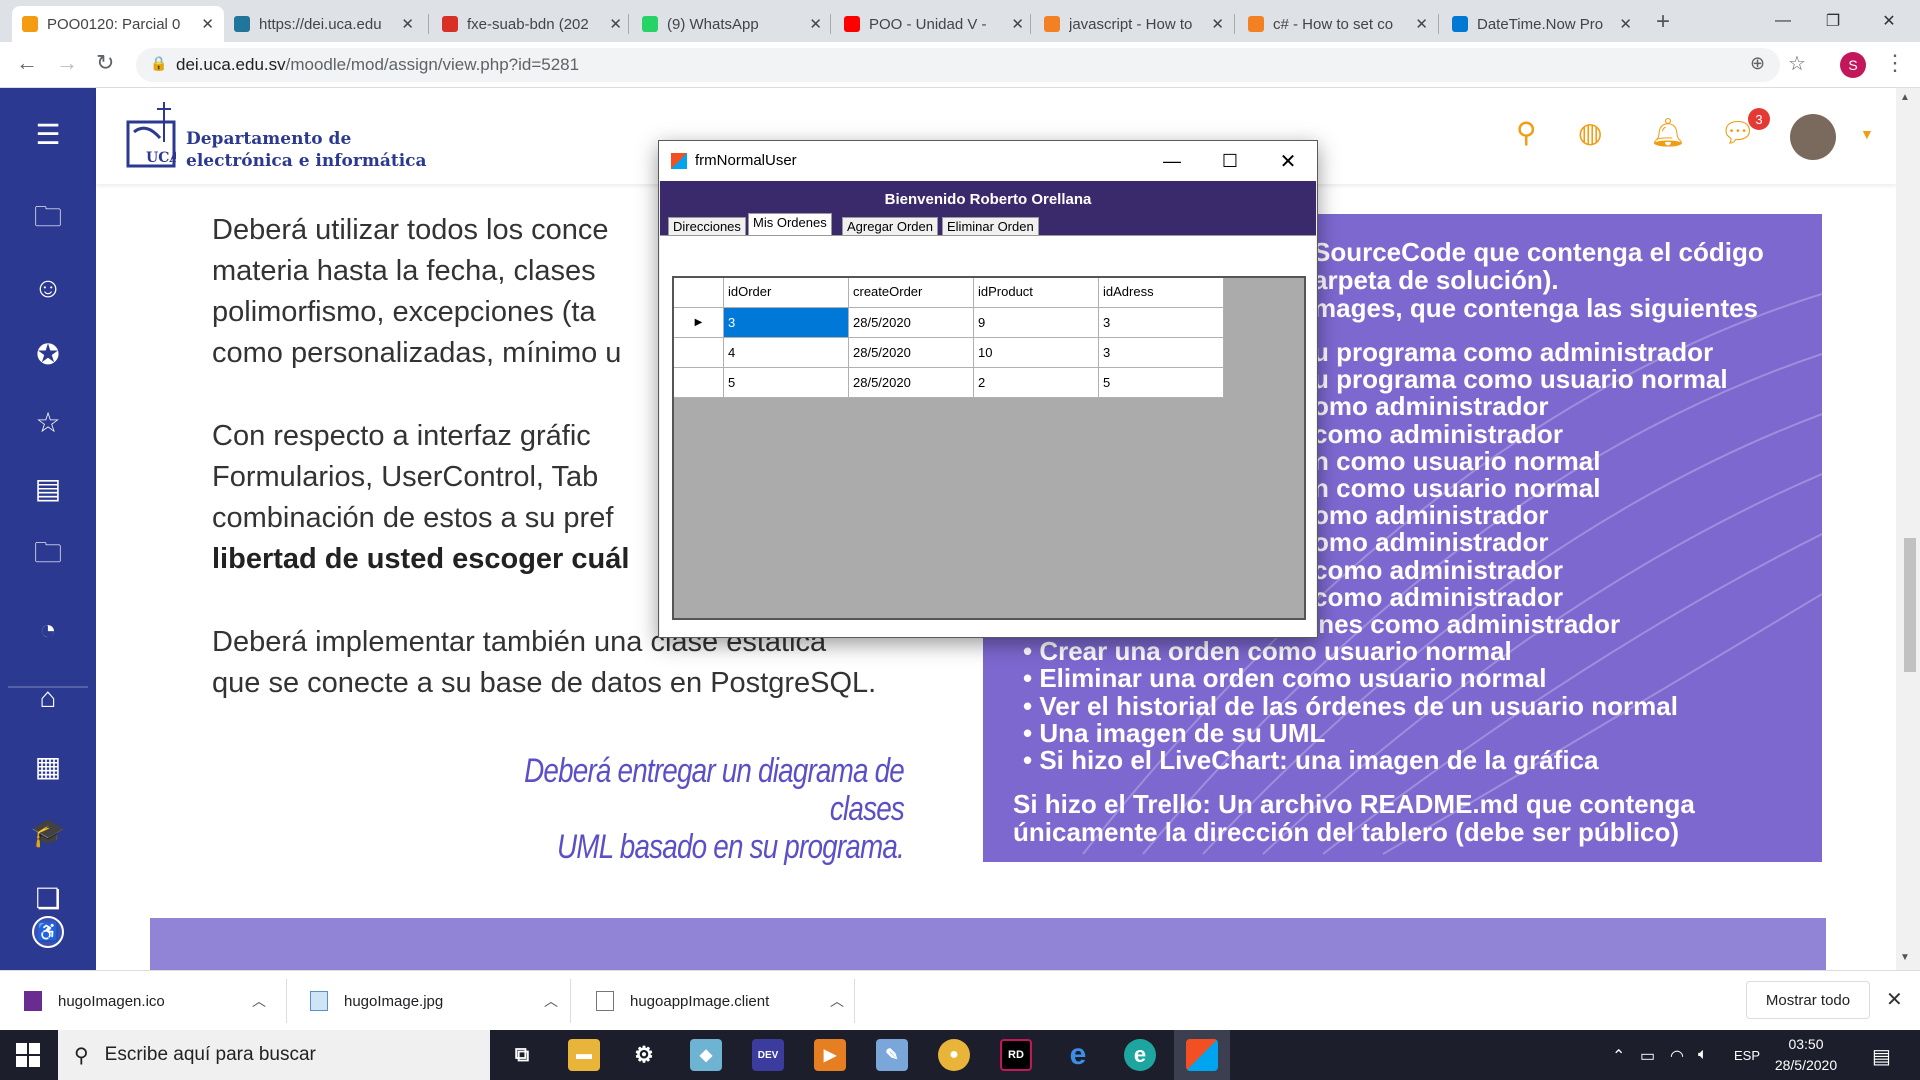 Image resolution: width=1920 pixels, height=1080 pixels. I want to click on close-downloads-icon: ✕, so click(1894, 999).